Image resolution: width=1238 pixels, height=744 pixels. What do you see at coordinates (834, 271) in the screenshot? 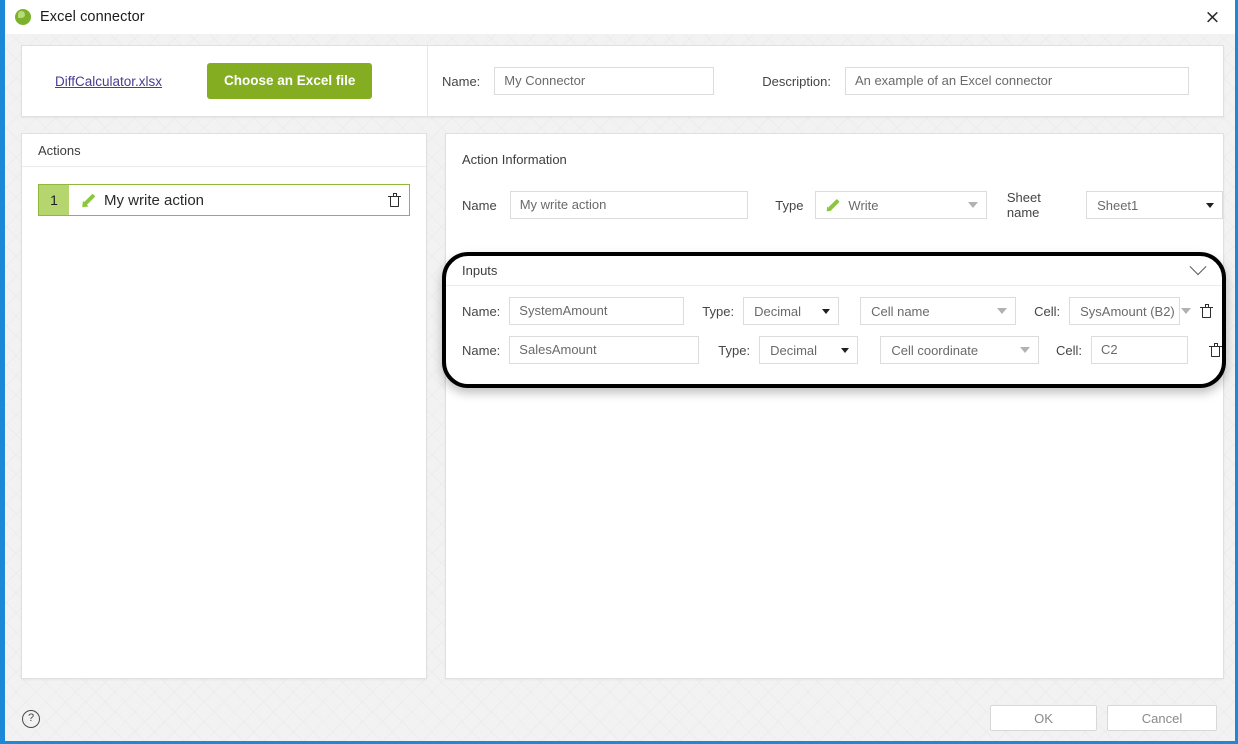
I see `inputs-header: Inputs` at bounding box center [834, 271].